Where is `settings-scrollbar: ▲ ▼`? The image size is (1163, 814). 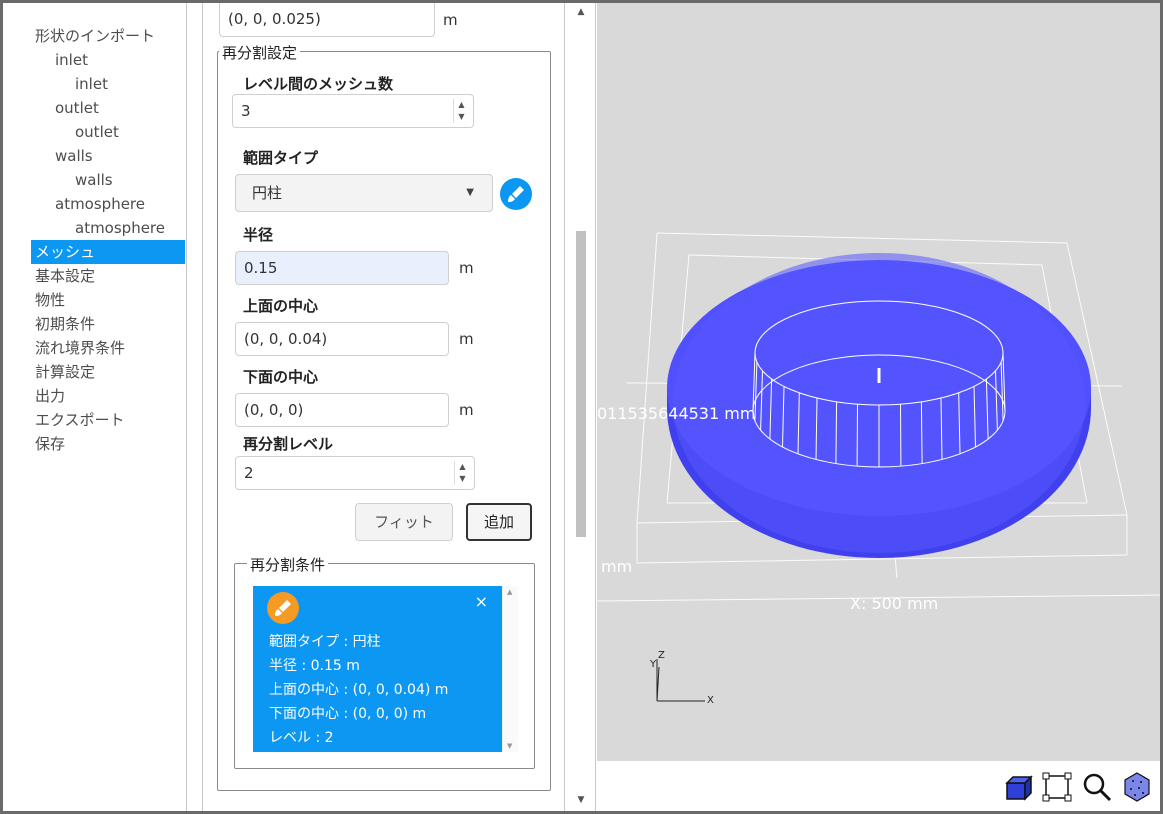 settings-scrollbar: ▲ ▼ is located at coordinates (581, 407).